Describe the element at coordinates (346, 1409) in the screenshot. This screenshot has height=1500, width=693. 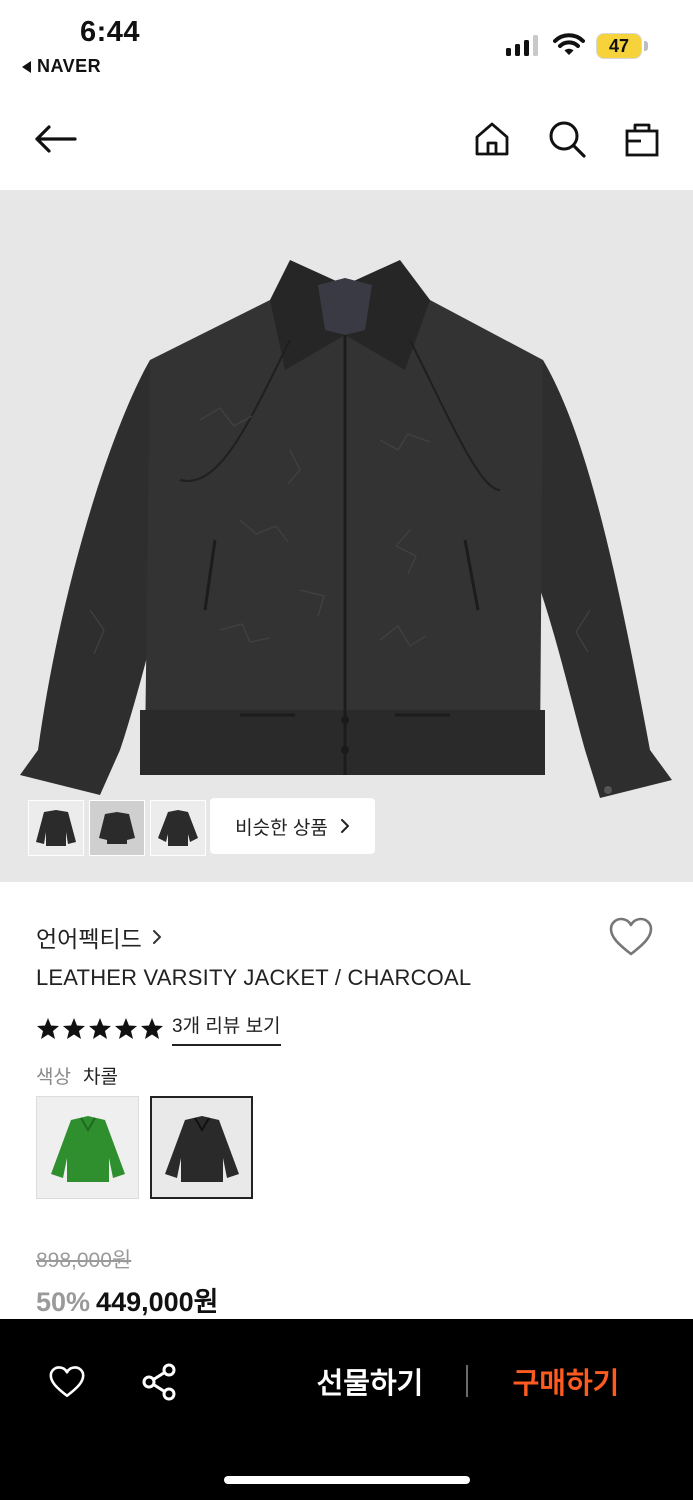
I see `bottom-action-bar: 선물하기 구매하기` at that location.